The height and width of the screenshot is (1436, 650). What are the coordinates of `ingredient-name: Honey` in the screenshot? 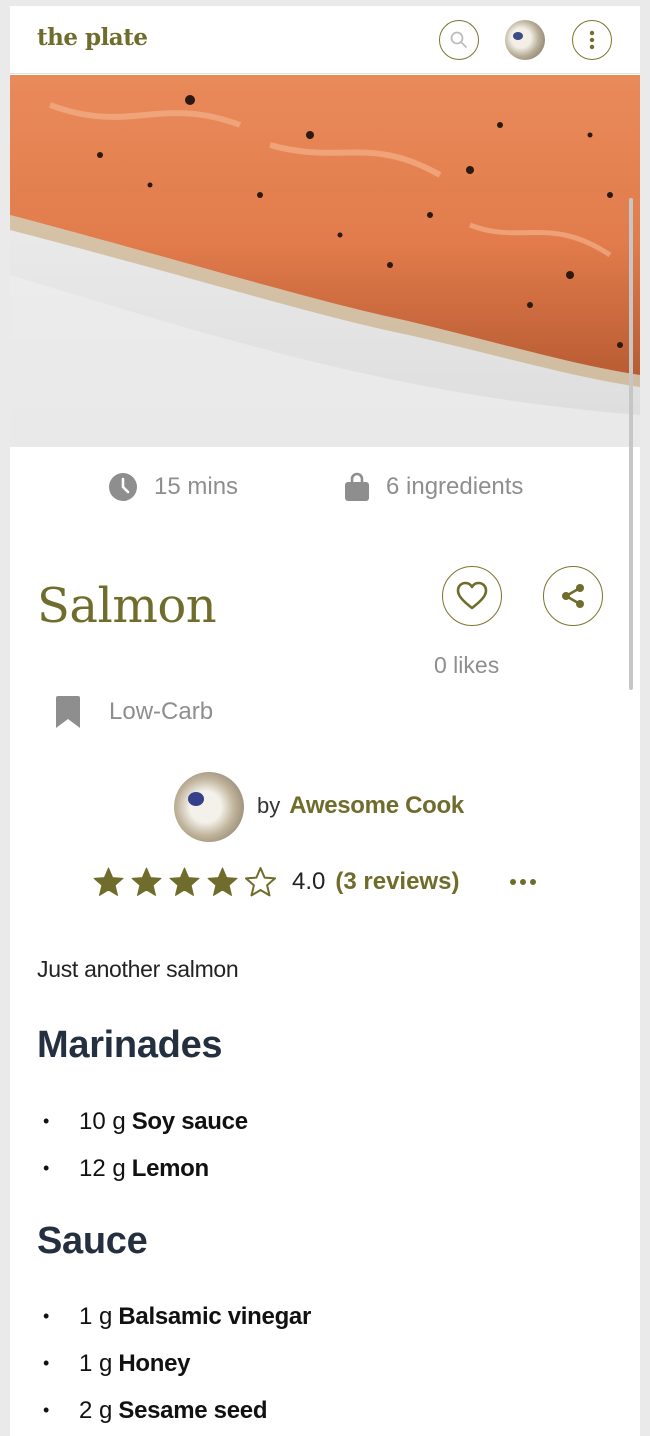 It's located at (154, 1363).